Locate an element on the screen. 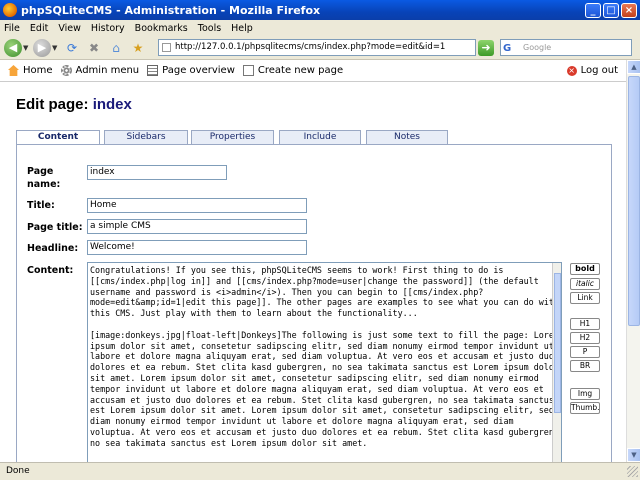 This screenshot has width=640, height=480. home-icon is located at coordinates (13, 70).